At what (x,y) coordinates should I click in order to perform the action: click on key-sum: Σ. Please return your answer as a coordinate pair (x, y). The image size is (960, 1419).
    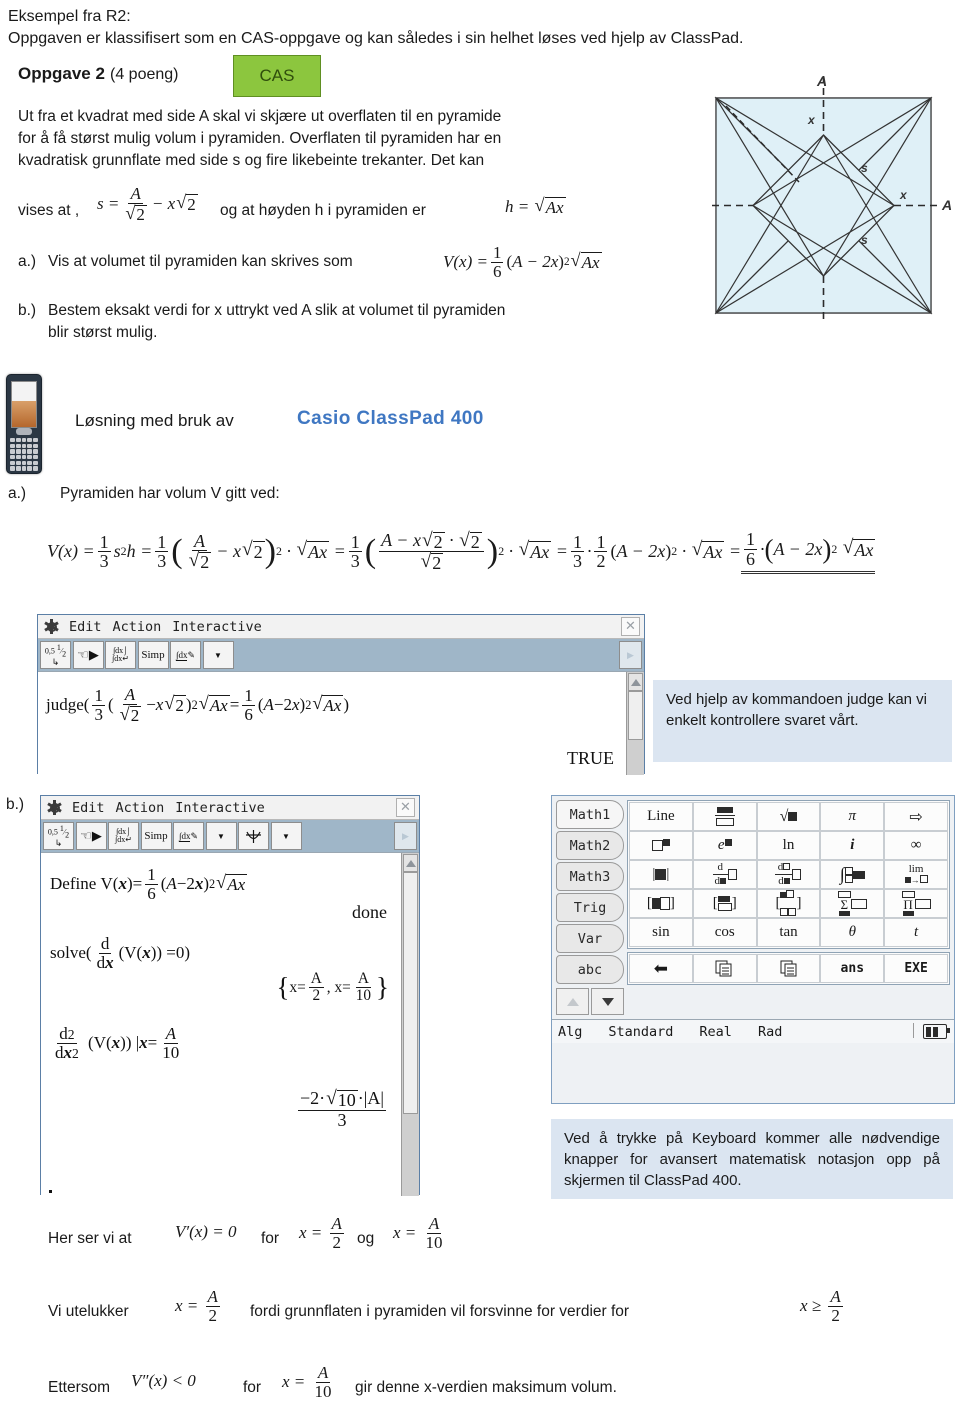
    Looking at the image, I should click on (852, 903).